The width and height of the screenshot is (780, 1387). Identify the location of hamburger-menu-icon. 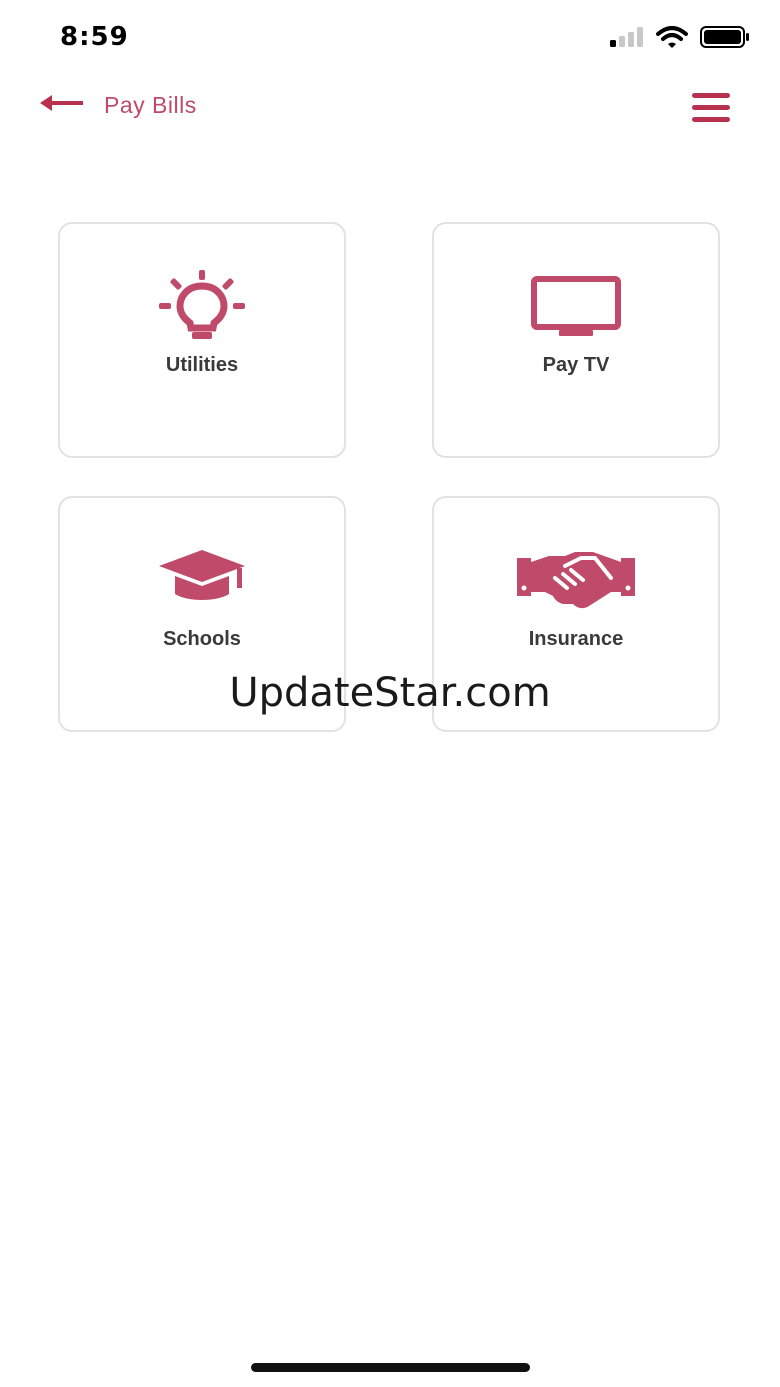
(711, 110).